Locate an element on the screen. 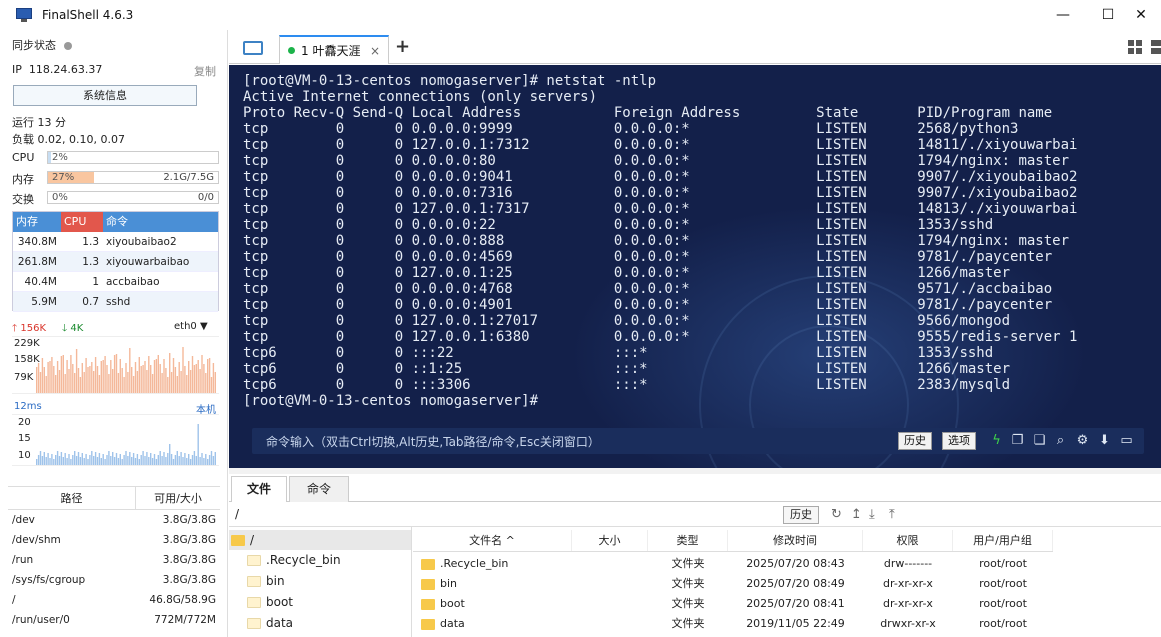 The width and height of the screenshot is (1161, 637). col-name: 文件名 ^ is located at coordinates (492, 540).